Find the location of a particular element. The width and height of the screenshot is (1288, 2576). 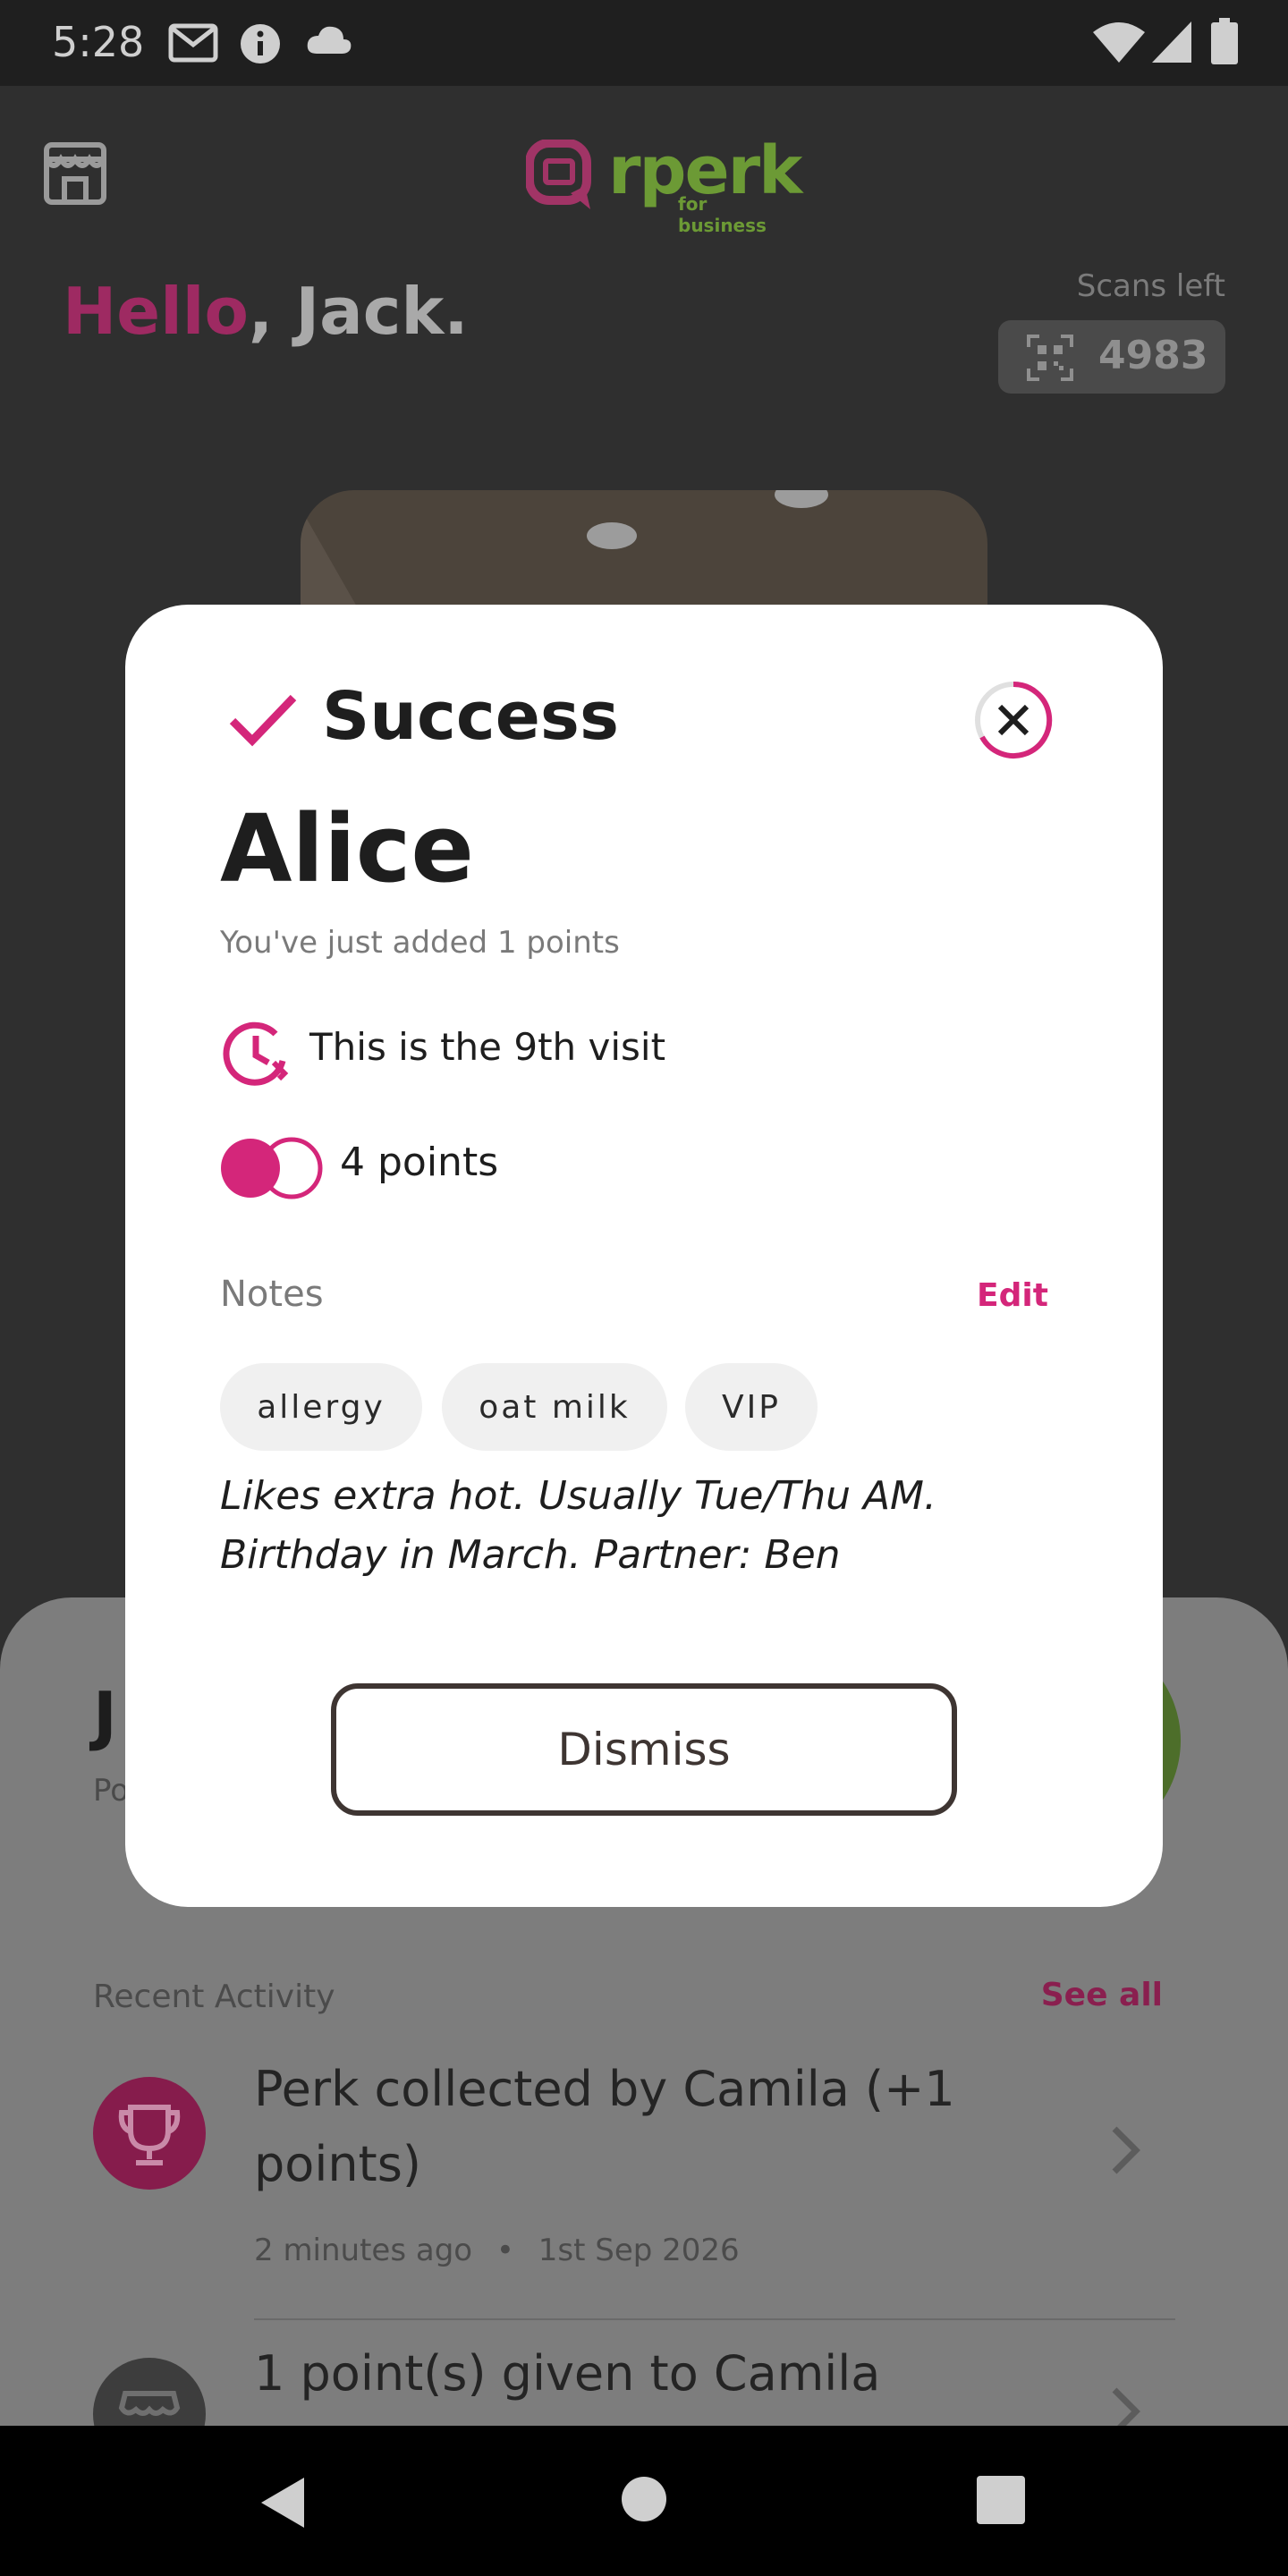

notes-label: Notes is located at coordinates (272, 1294).